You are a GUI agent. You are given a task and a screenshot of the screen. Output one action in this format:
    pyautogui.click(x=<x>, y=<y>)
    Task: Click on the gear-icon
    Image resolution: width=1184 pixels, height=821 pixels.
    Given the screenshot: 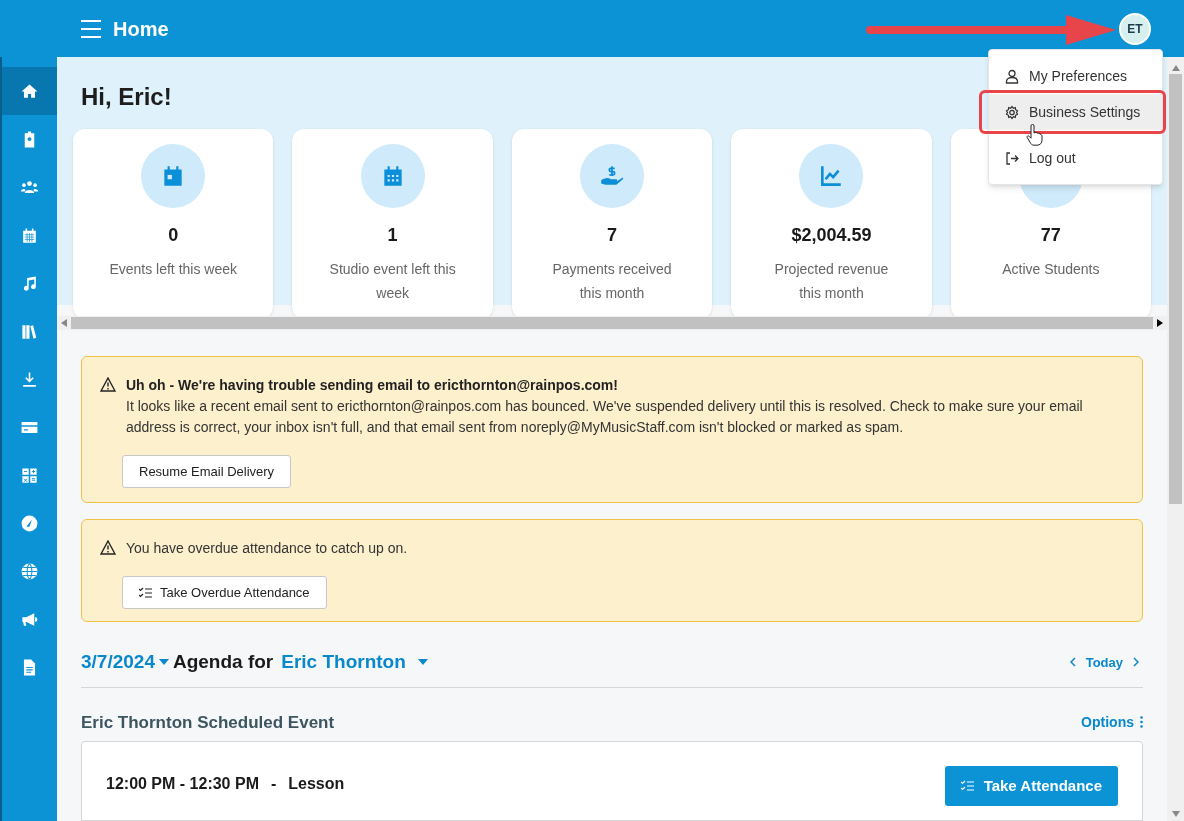 What is the action you would take?
    pyautogui.click(x=1012, y=112)
    